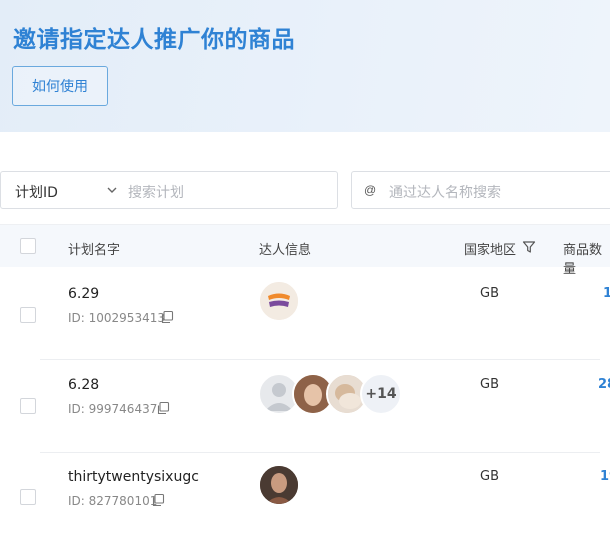 The width and height of the screenshot is (610, 540). What do you see at coordinates (154, 40) in the screenshot?
I see `page-title: 邀请指定达人推广你的商品` at bounding box center [154, 40].